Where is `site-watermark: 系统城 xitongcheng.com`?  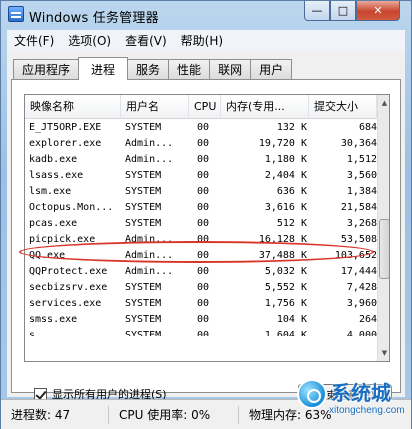 site-watermark: 系统城 xitongcheng.com is located at coordinates (354, 402).